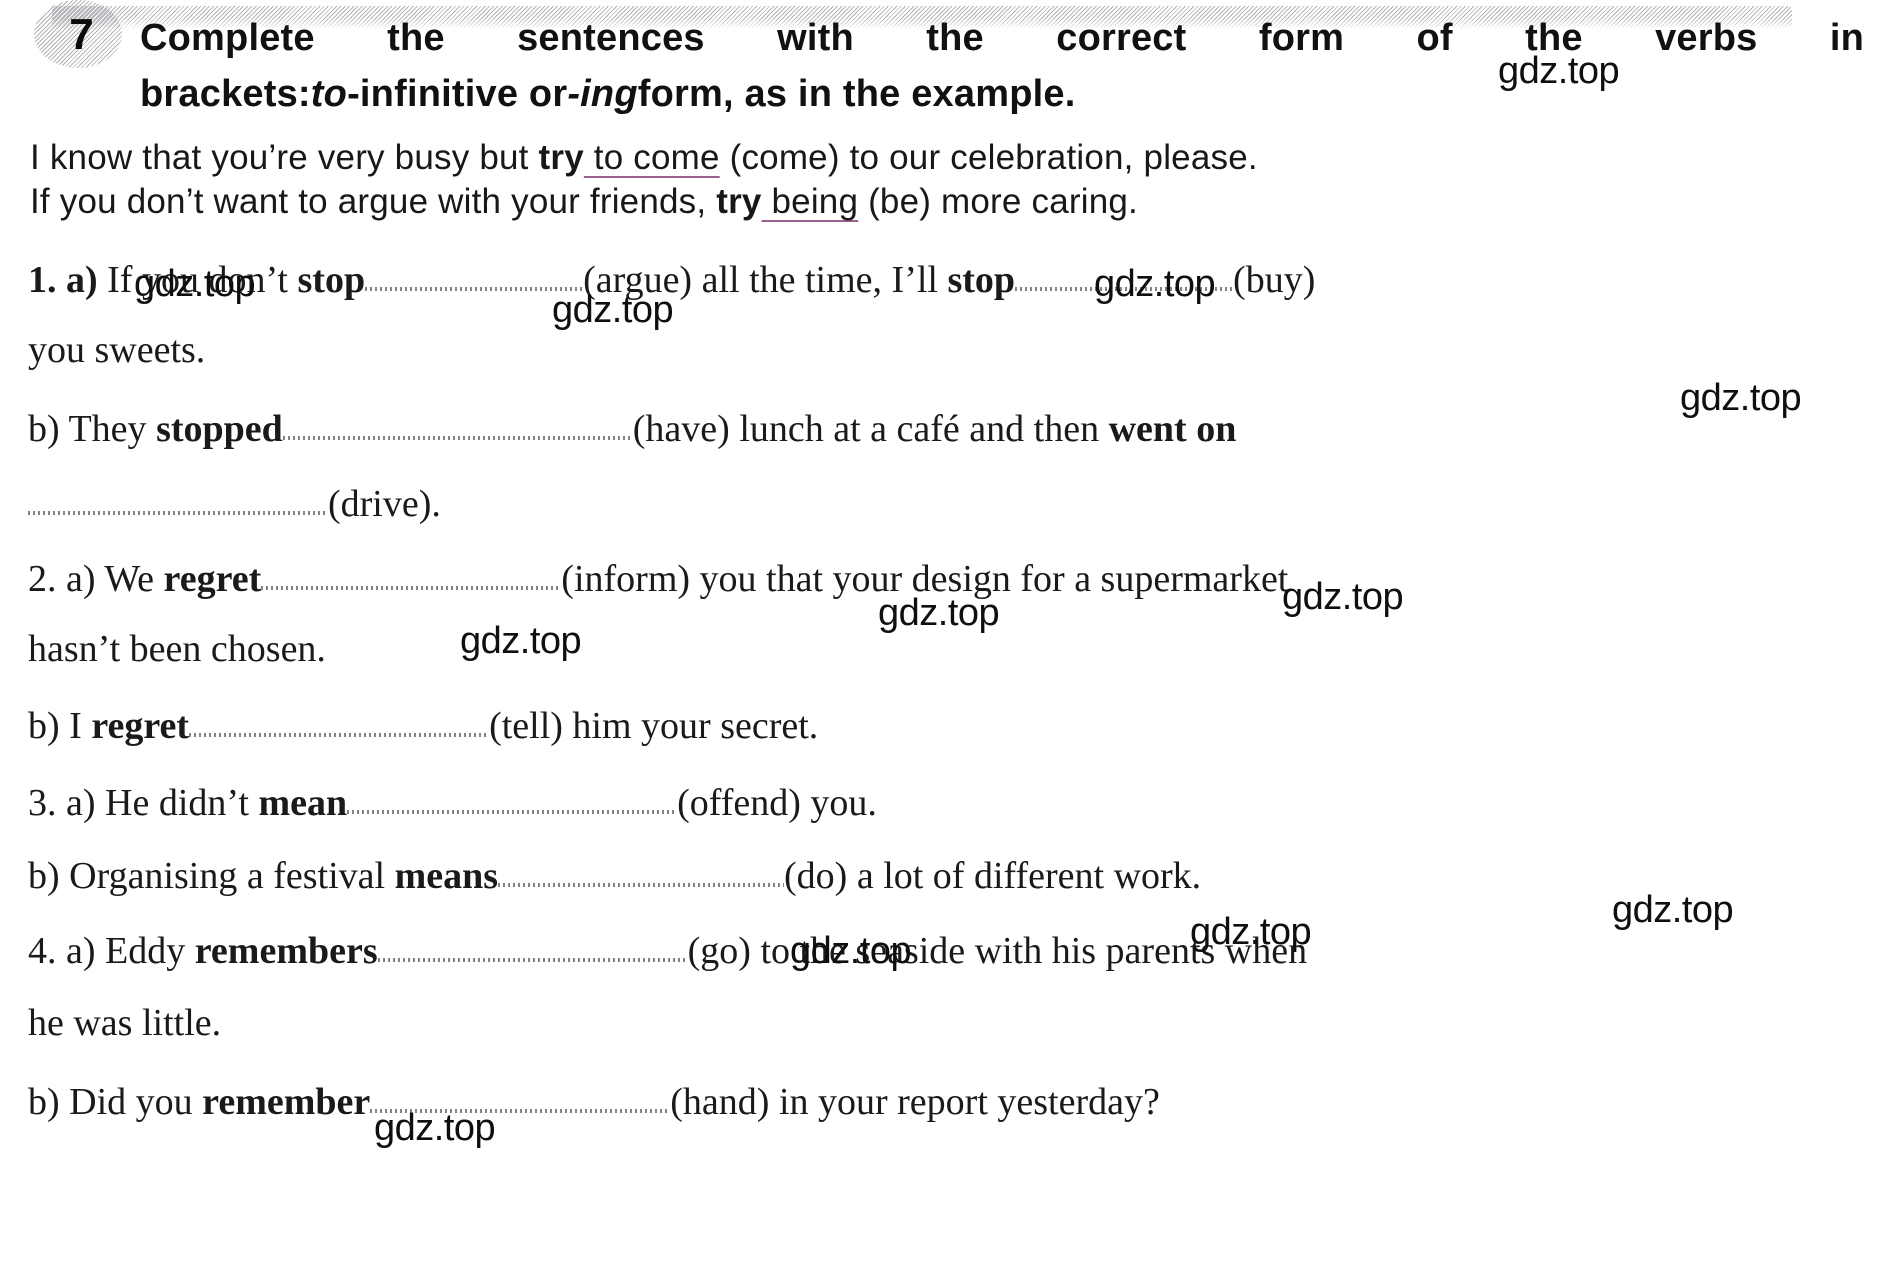 Image resolution: width=1881 pixels, height=1281 pixels. Describe the element at coordinates (919, 429) in the screenshot. I see `item-1b-mid: lunch at a café and then` at that location.